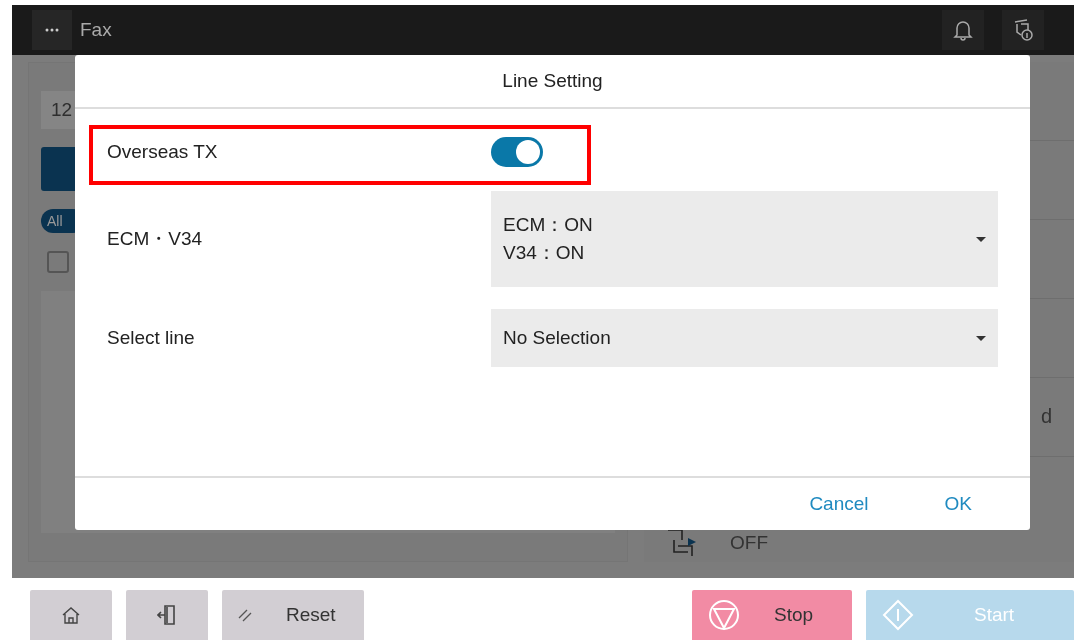 The height and width of the screenshot is (640, 1074). What do you see at coordinates (557, 338) in the screenshot?
I see `dropdown-value: No Selection` at bounding box center [557, 338].